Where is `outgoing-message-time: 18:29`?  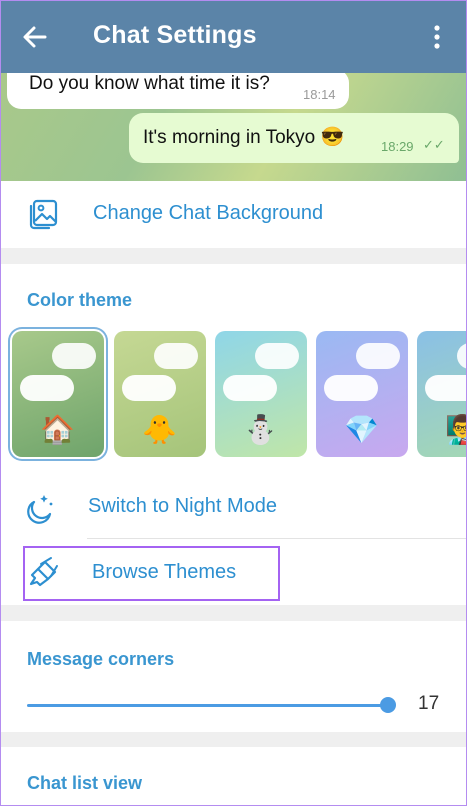
outgoing-message-time: 18:29 is located at coordinates (397, 146).